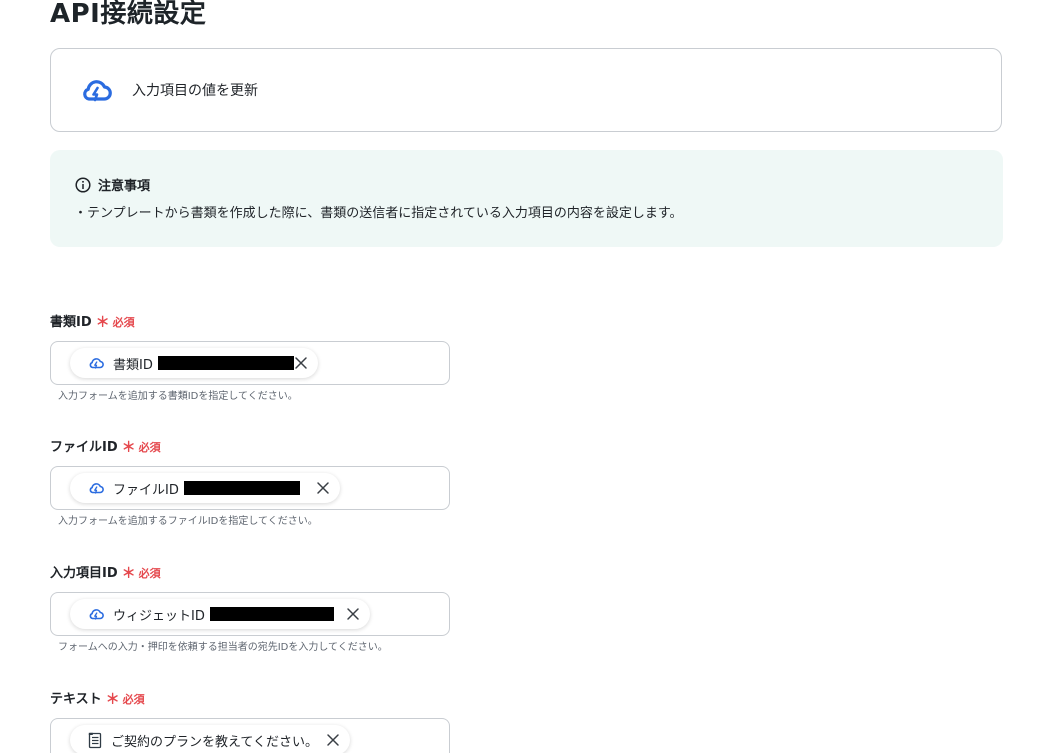 The image size is (1062, 753). Describe the element at coordinates (71, 322) in the screenshot. I see `field-label-text: 書類ID` at that location.